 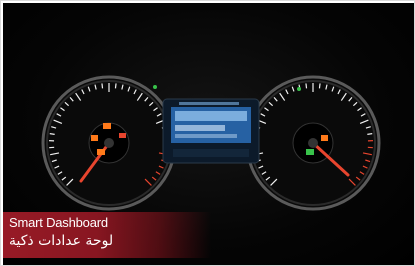 I want to click on caption-title-ar: لوحة عدادات ذكية, so click(x=61, y=241).